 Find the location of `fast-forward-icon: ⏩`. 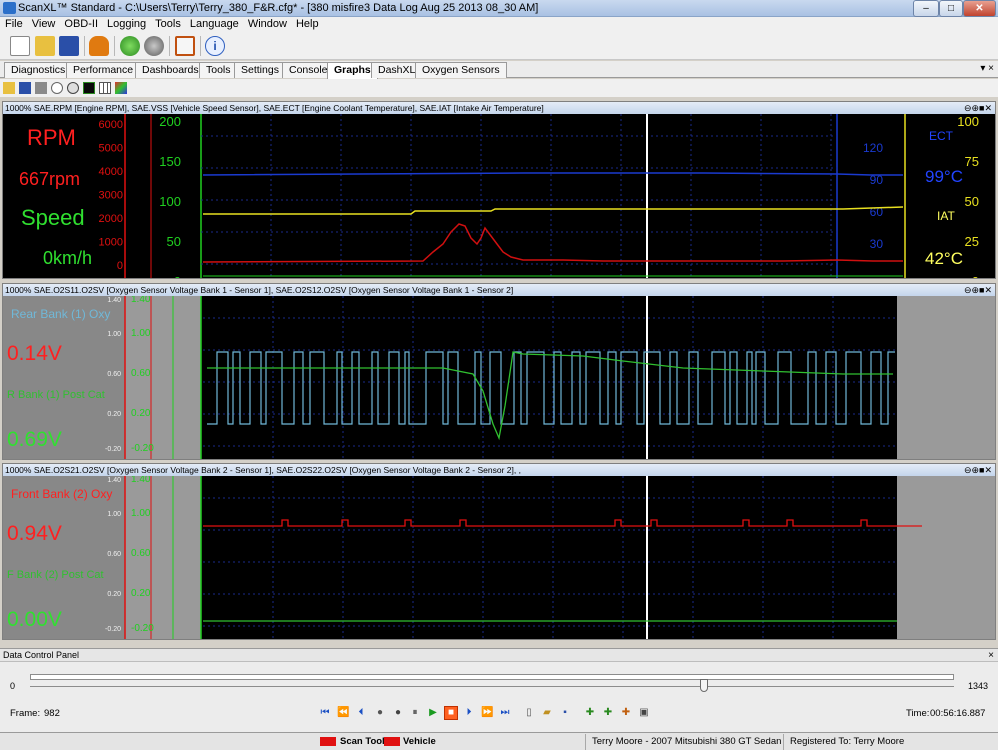

fast-forward-icon: ⏩ is located at coordinates (487, 713).